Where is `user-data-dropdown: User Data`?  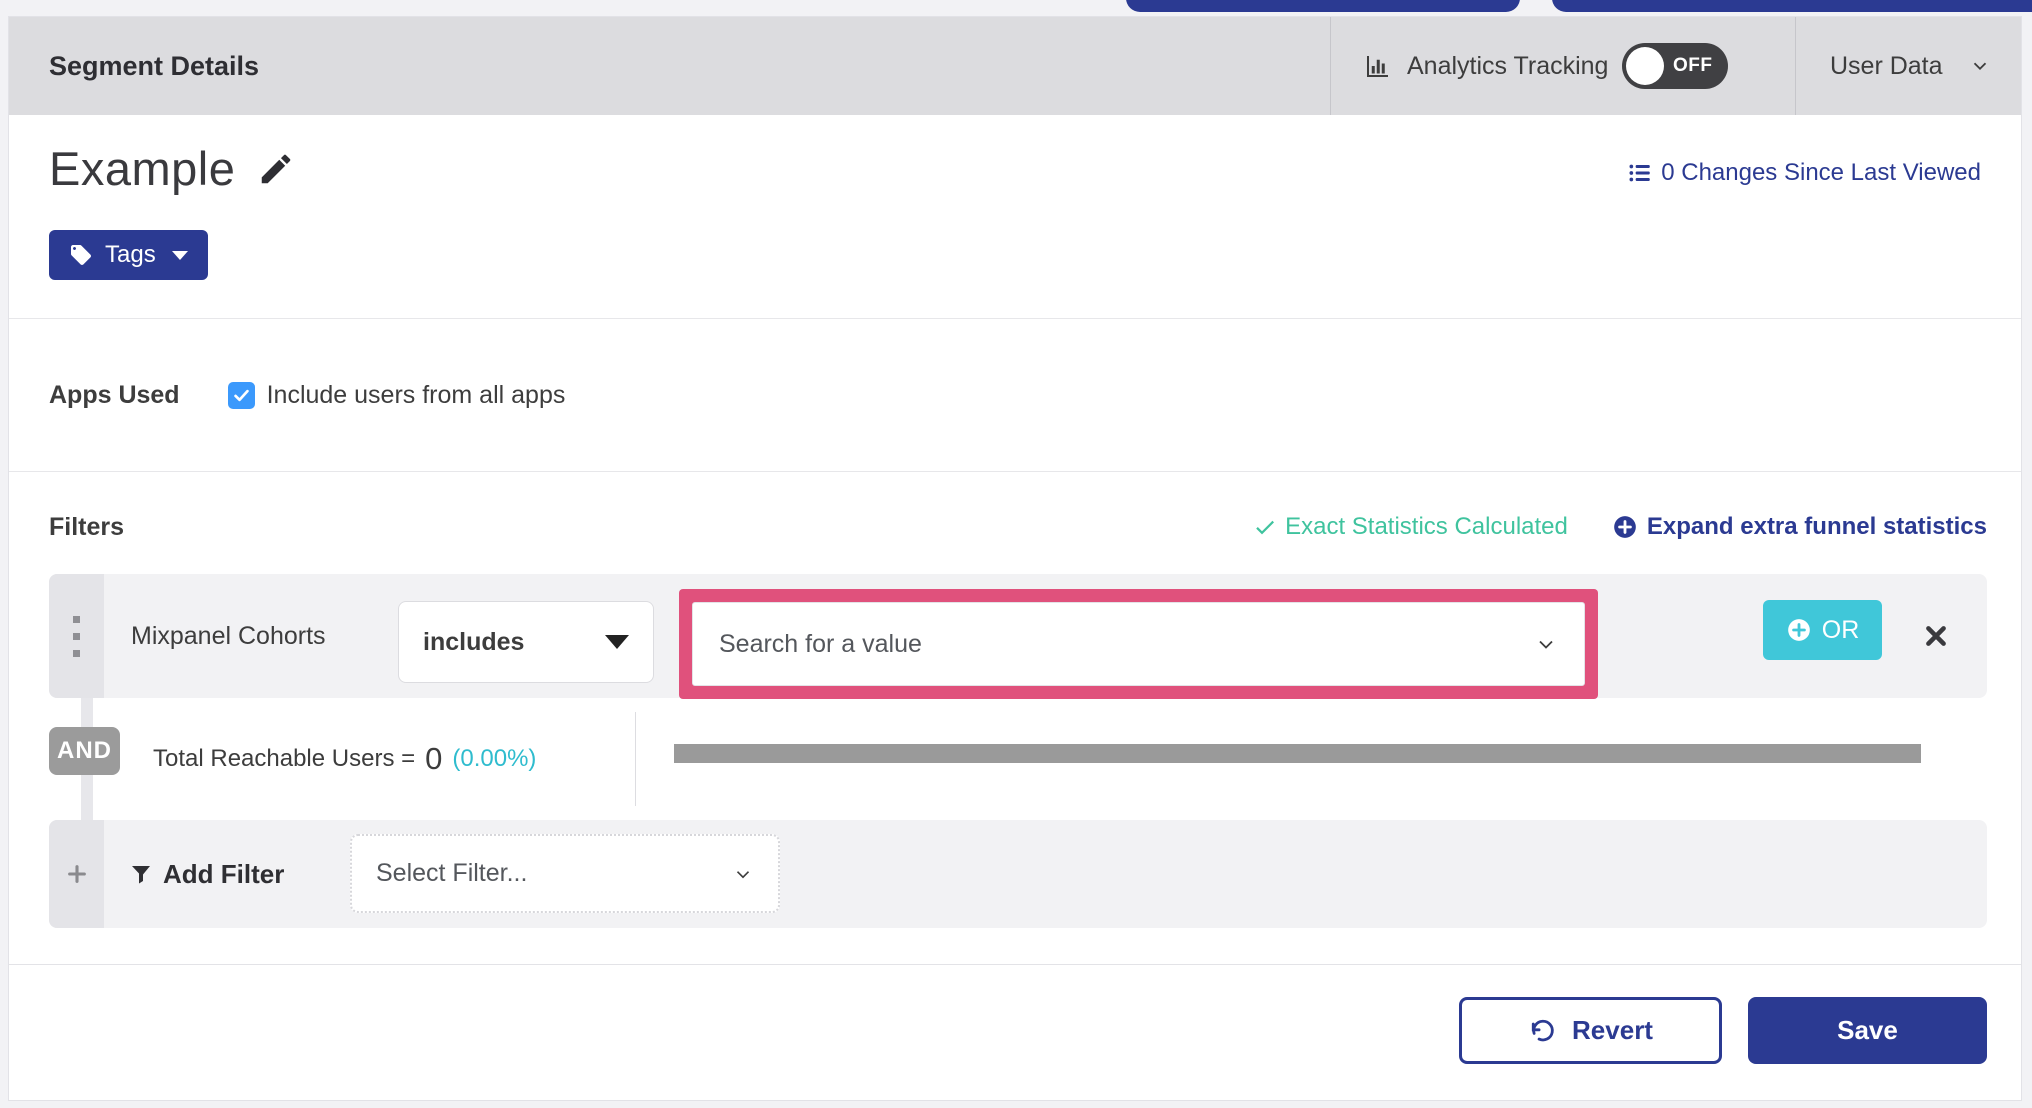 user-data-dropdown: User Data is located at coordinates (1908, 66).